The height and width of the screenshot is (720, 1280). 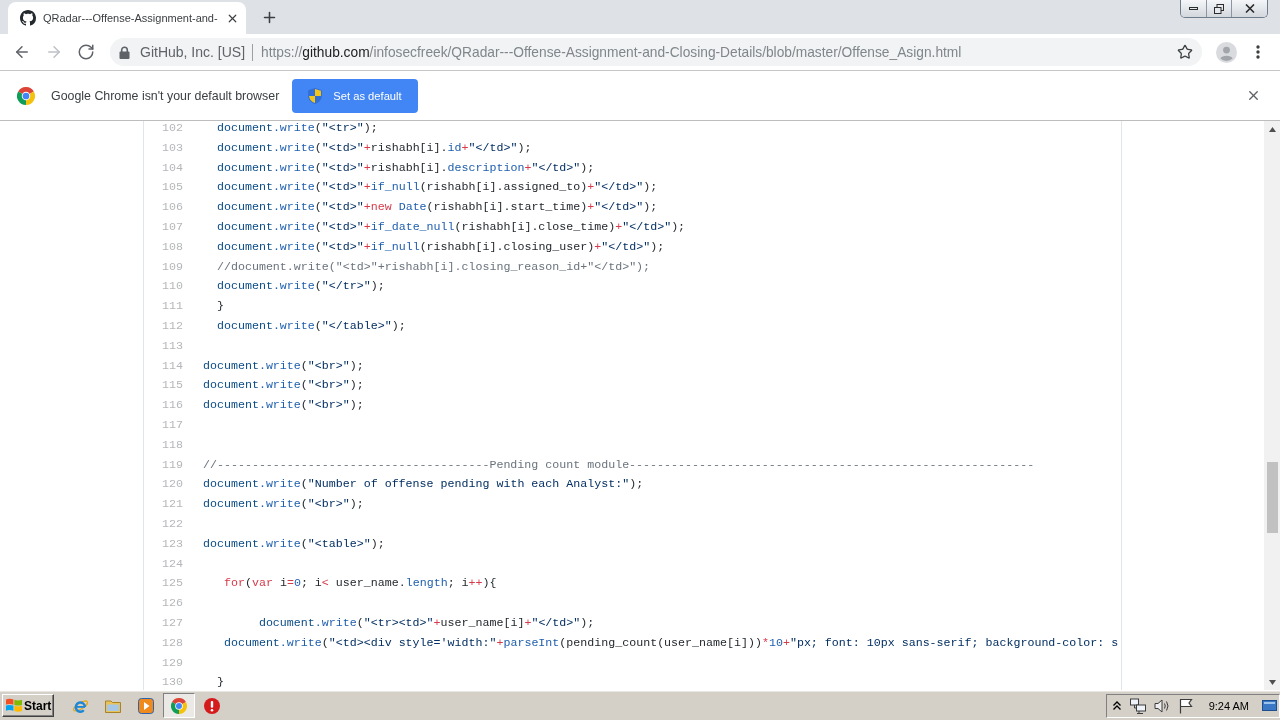 What do you see at coordinates (172, 484) in the screenshot?
I see `line-number: 120` at bounding box center [172, 484].